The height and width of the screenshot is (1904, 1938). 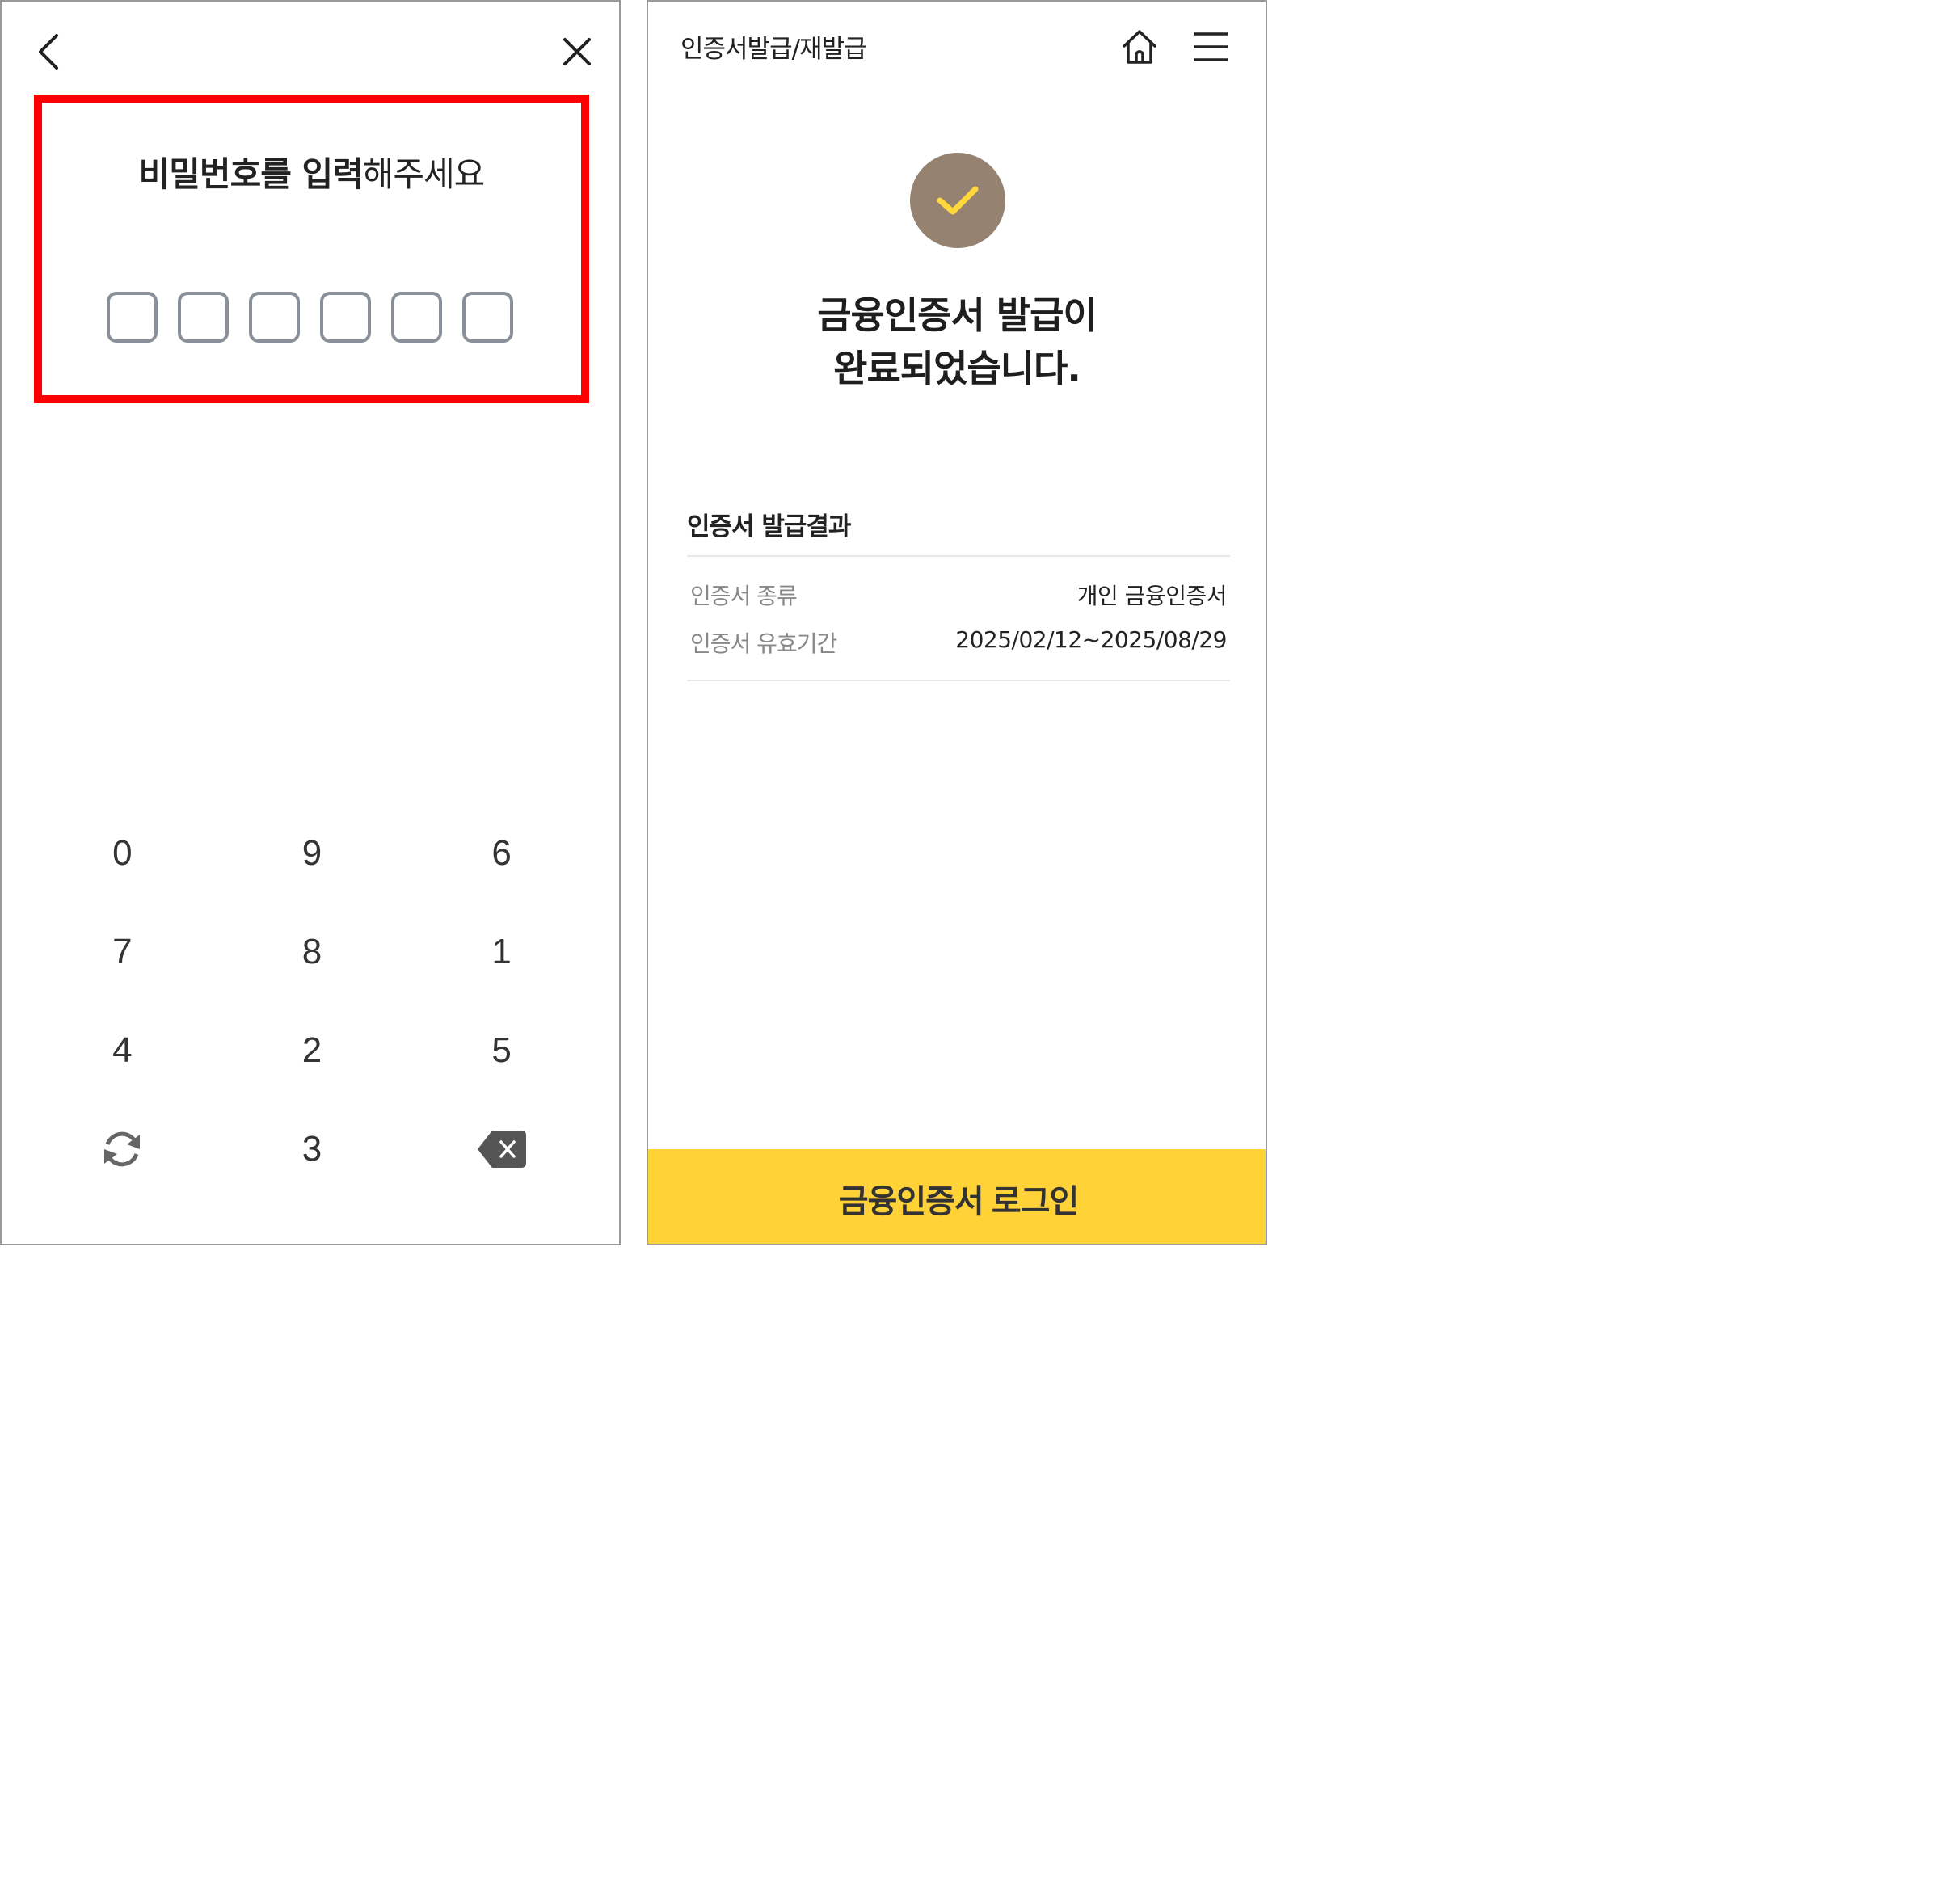 What do you see at coordinates (501, 1050) in the screenshot?
I see `keypad-key-5: 5` at bounding box center [501, 1050].